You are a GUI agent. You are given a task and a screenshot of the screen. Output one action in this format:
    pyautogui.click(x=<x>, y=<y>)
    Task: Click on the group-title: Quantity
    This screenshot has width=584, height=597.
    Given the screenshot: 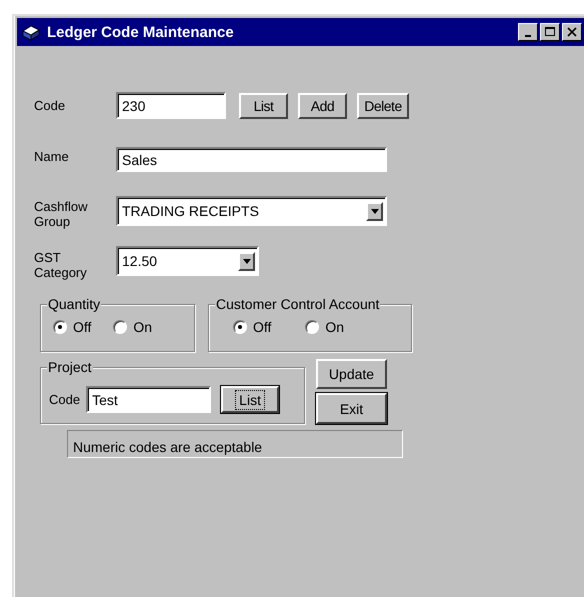 What is the action you would take?
    pyautogui.click(x=74, y=304)
    